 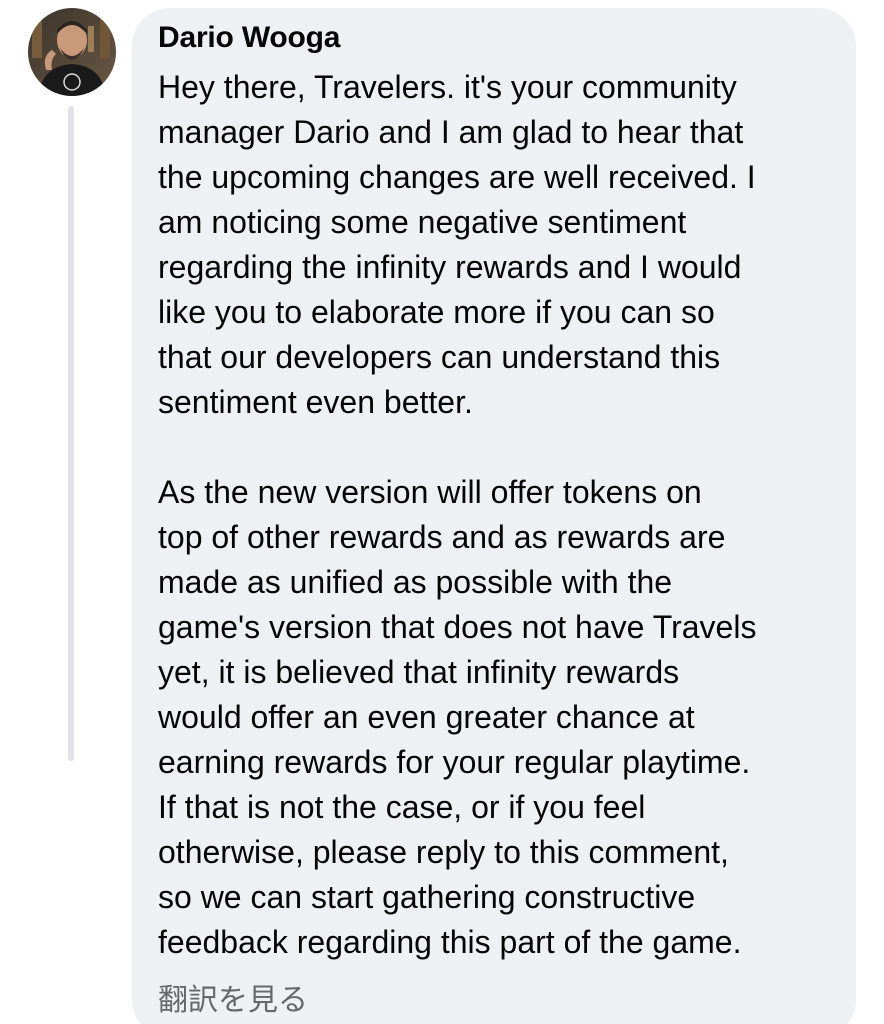 I want to click on comment-text-line: like you to elaborate more if you can so, so click(x=436, y=312).